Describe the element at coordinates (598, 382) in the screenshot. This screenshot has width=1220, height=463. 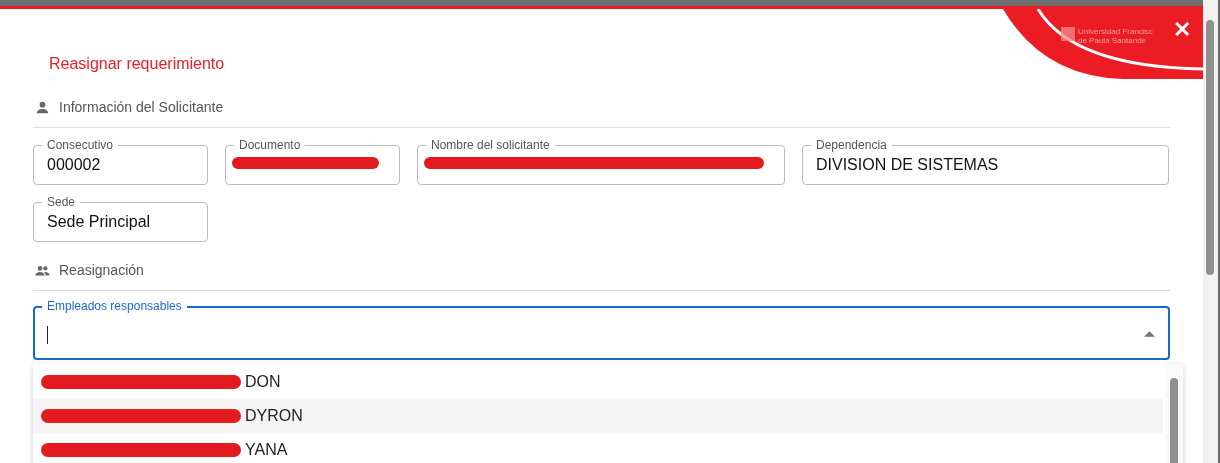
I see `dropdown-option: DON` at that location.